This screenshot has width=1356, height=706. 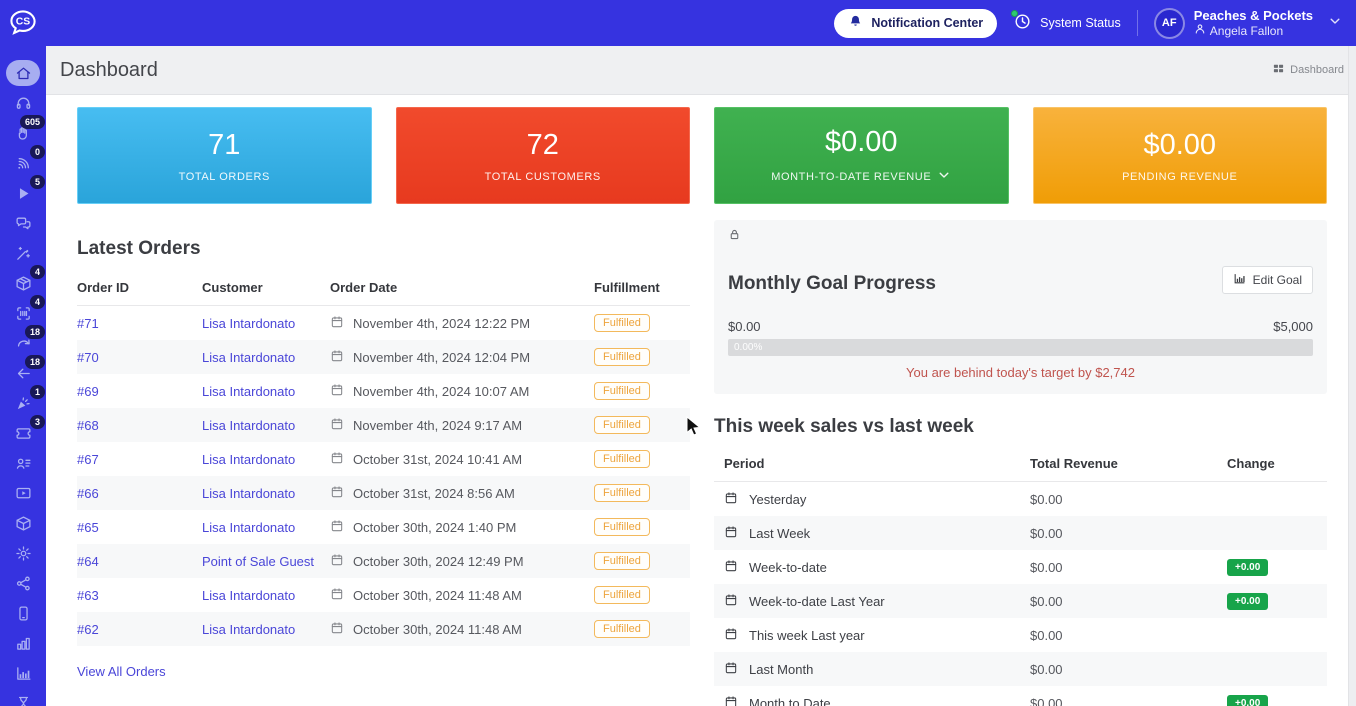 I want to click on system-status-label: System Status, so click(x=1080, y=23).